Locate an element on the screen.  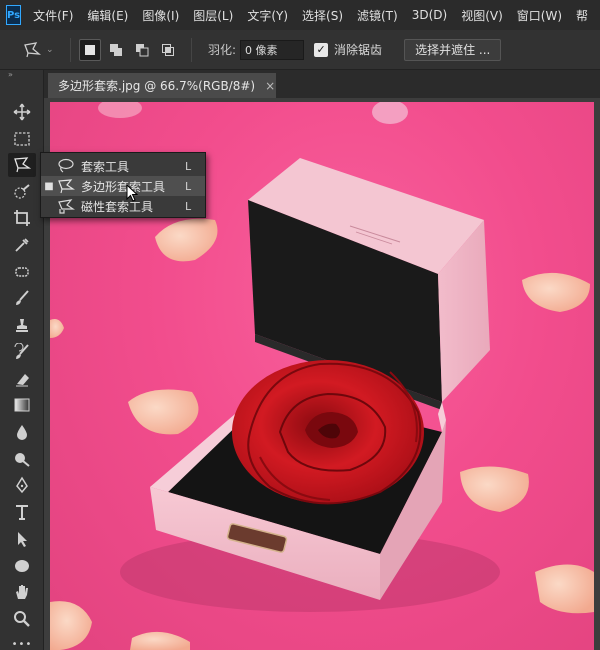
collapse-icon: » is located at coordinates (21, 77).